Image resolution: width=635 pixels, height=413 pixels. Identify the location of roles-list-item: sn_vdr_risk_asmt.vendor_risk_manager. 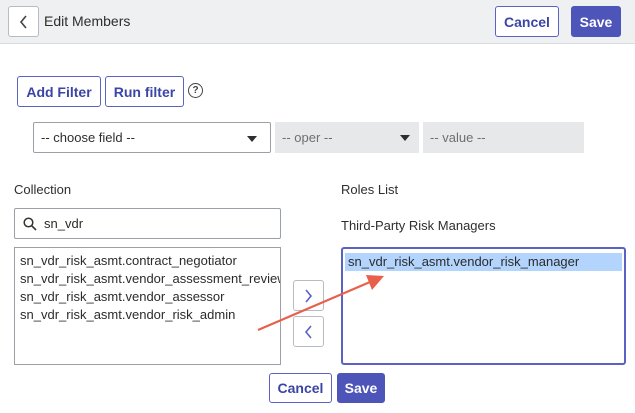
(483, 262).